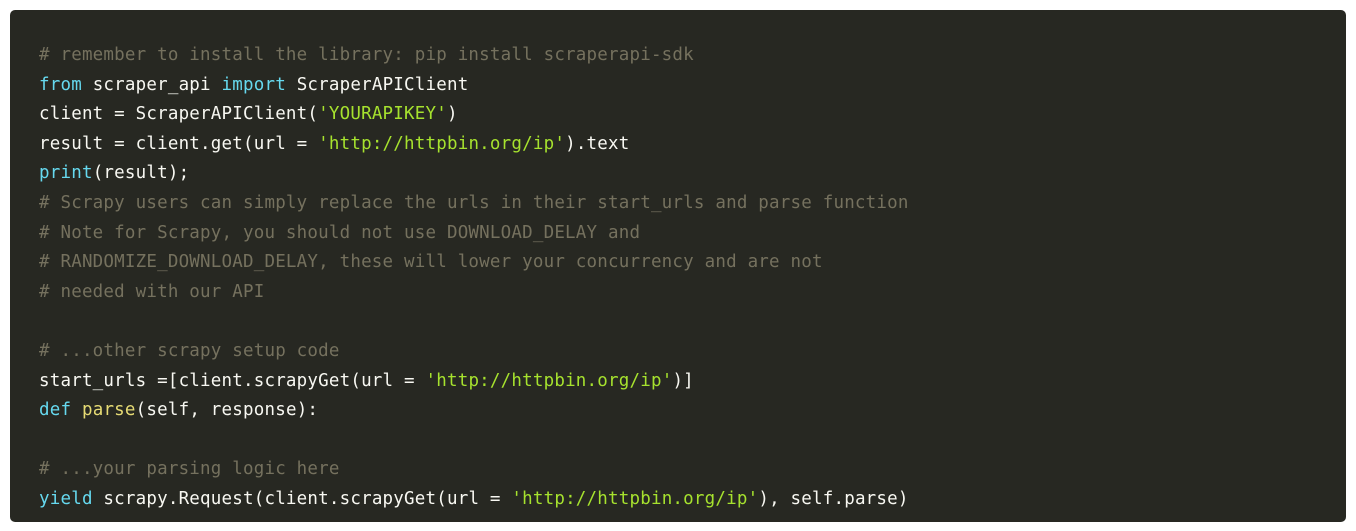  Describe the element at coordinates (692, 115) in the screenshot. I see `code-line: client = ScraperAPIClient('YOURAPIKEY')` at that location.